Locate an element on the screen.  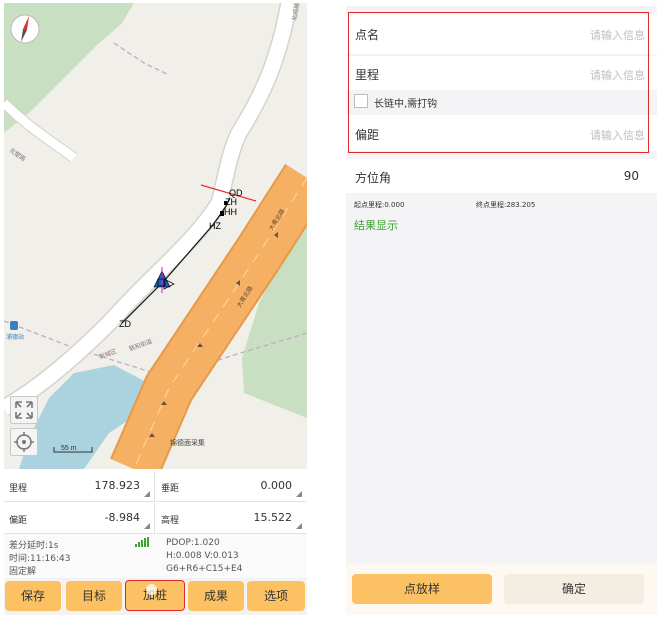
pdop-text: PDOP:1.020 is located at coordinates (193, 543).